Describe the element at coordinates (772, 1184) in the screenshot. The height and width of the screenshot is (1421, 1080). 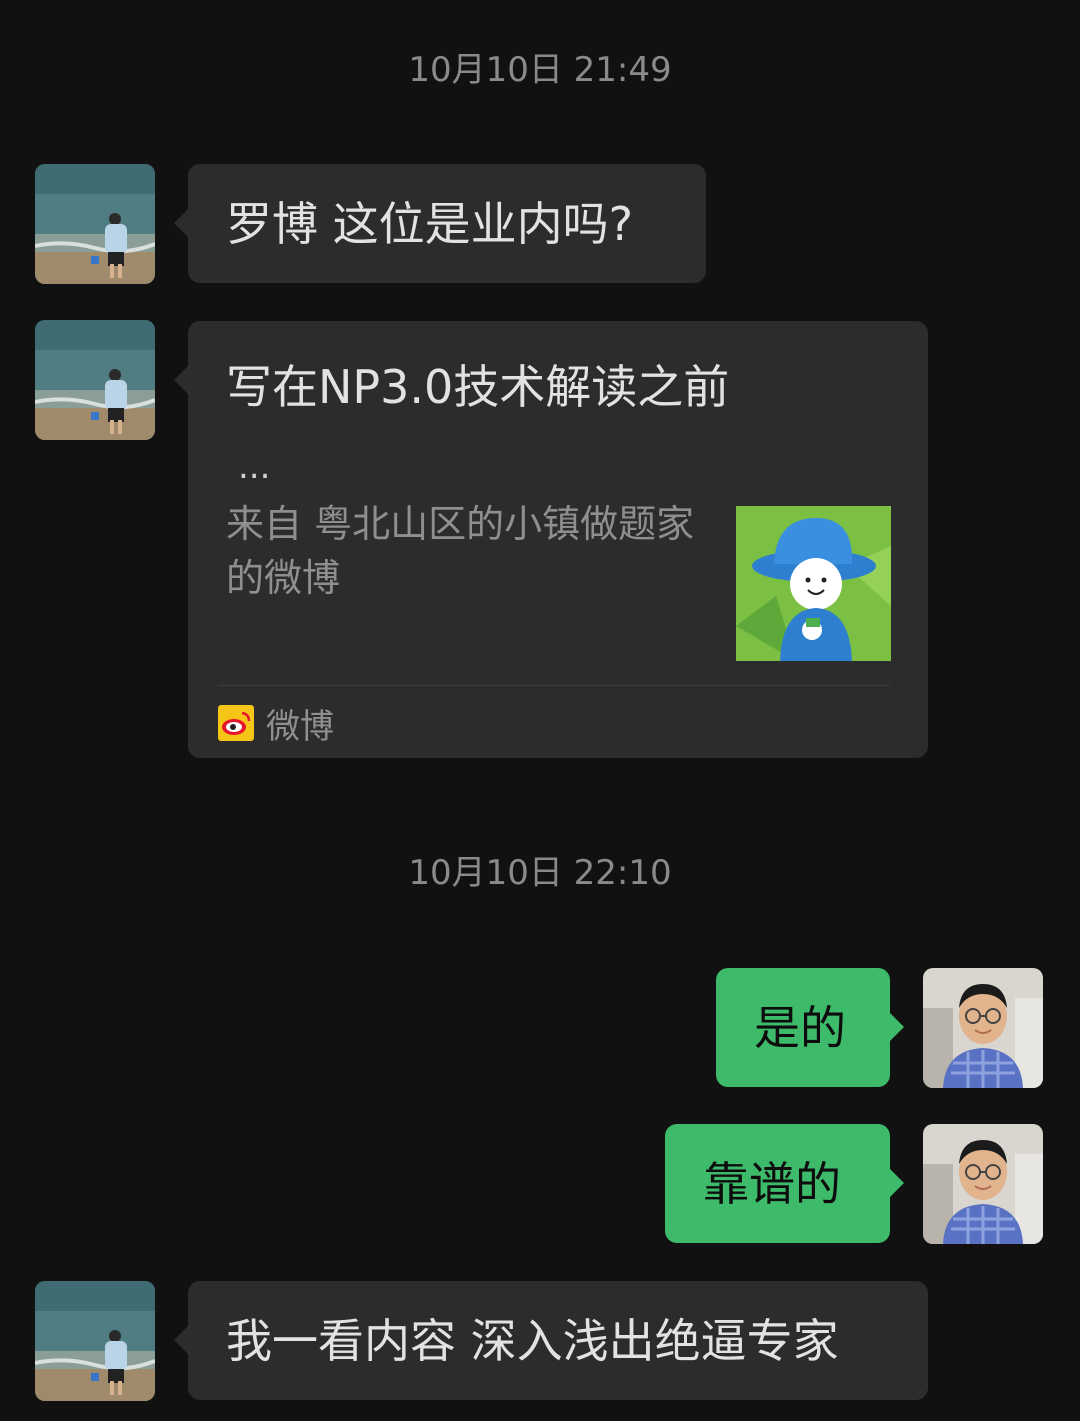
I see `message-text: 靠谱的` at that location.